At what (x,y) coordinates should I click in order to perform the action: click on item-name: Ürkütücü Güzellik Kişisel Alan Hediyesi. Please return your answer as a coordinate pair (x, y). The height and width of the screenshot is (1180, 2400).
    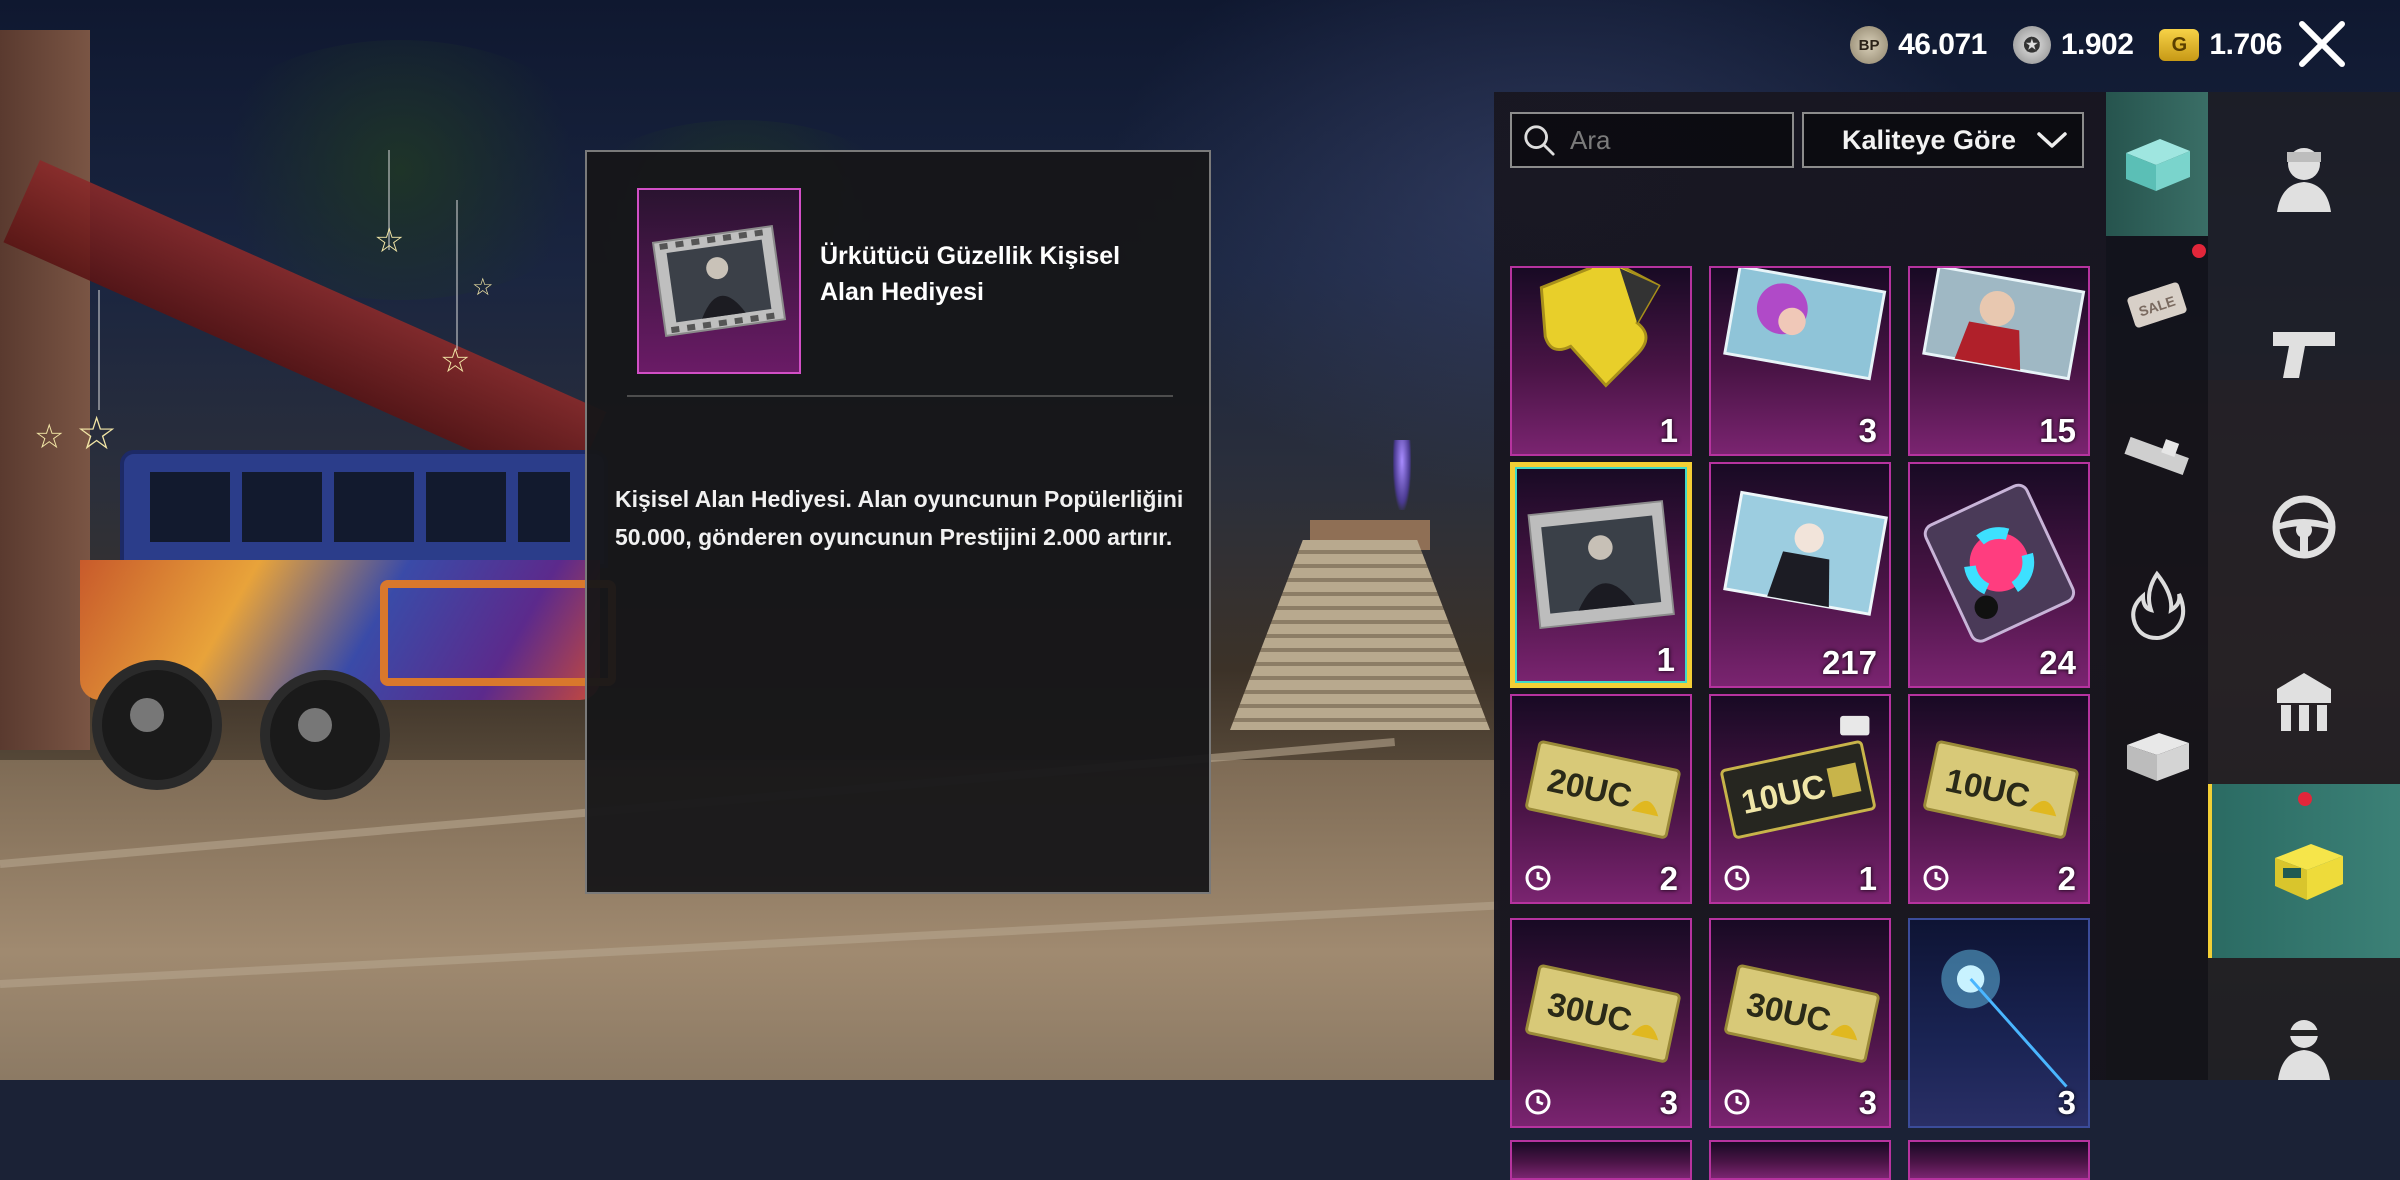
    Looking at the image, I should click on (970, 274).